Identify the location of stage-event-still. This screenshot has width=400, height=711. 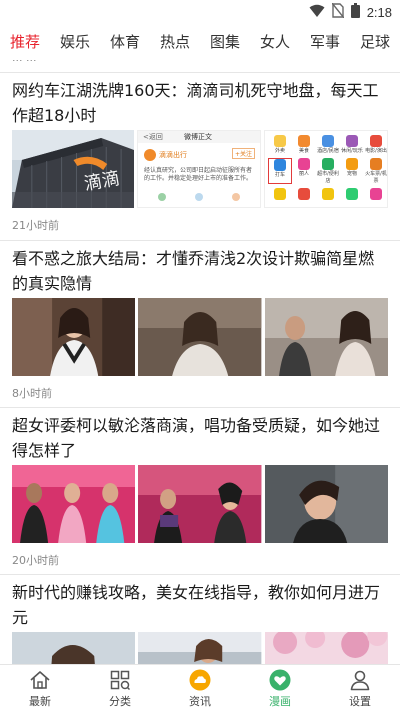
(200, 504).